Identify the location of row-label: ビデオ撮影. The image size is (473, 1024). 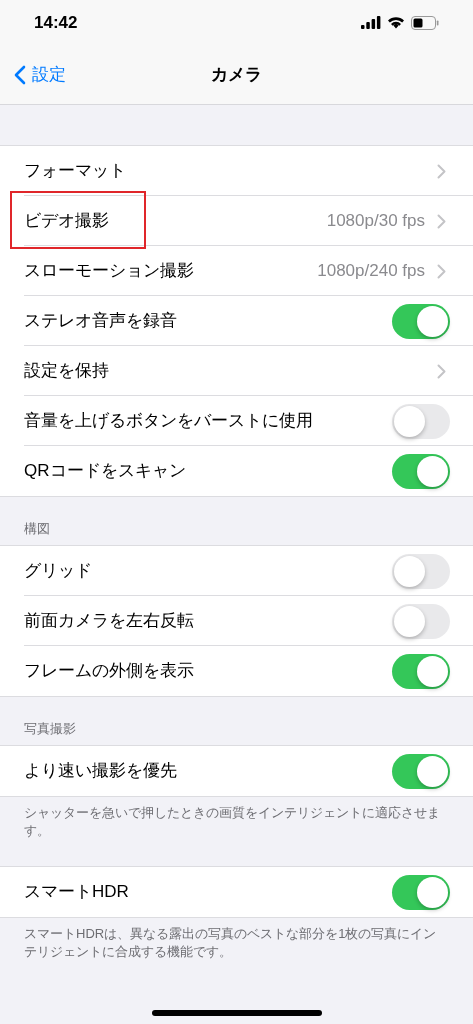
(66, 221).